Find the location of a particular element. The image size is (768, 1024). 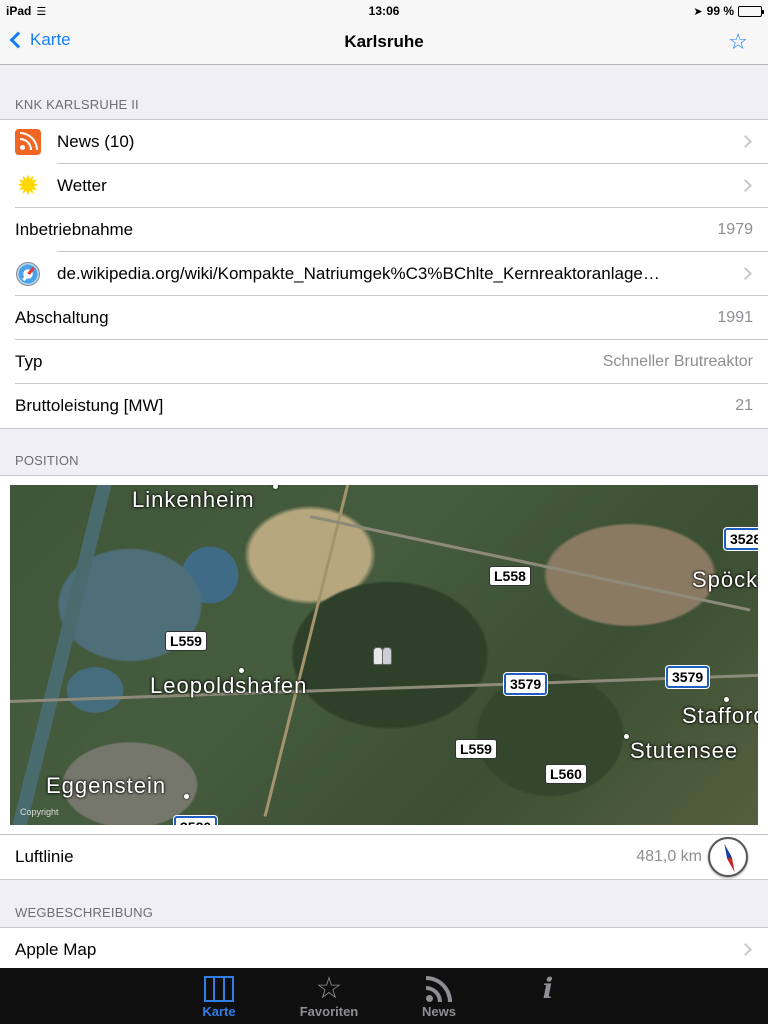

gross-output-value: 21 is located at coordinates (744, 405).